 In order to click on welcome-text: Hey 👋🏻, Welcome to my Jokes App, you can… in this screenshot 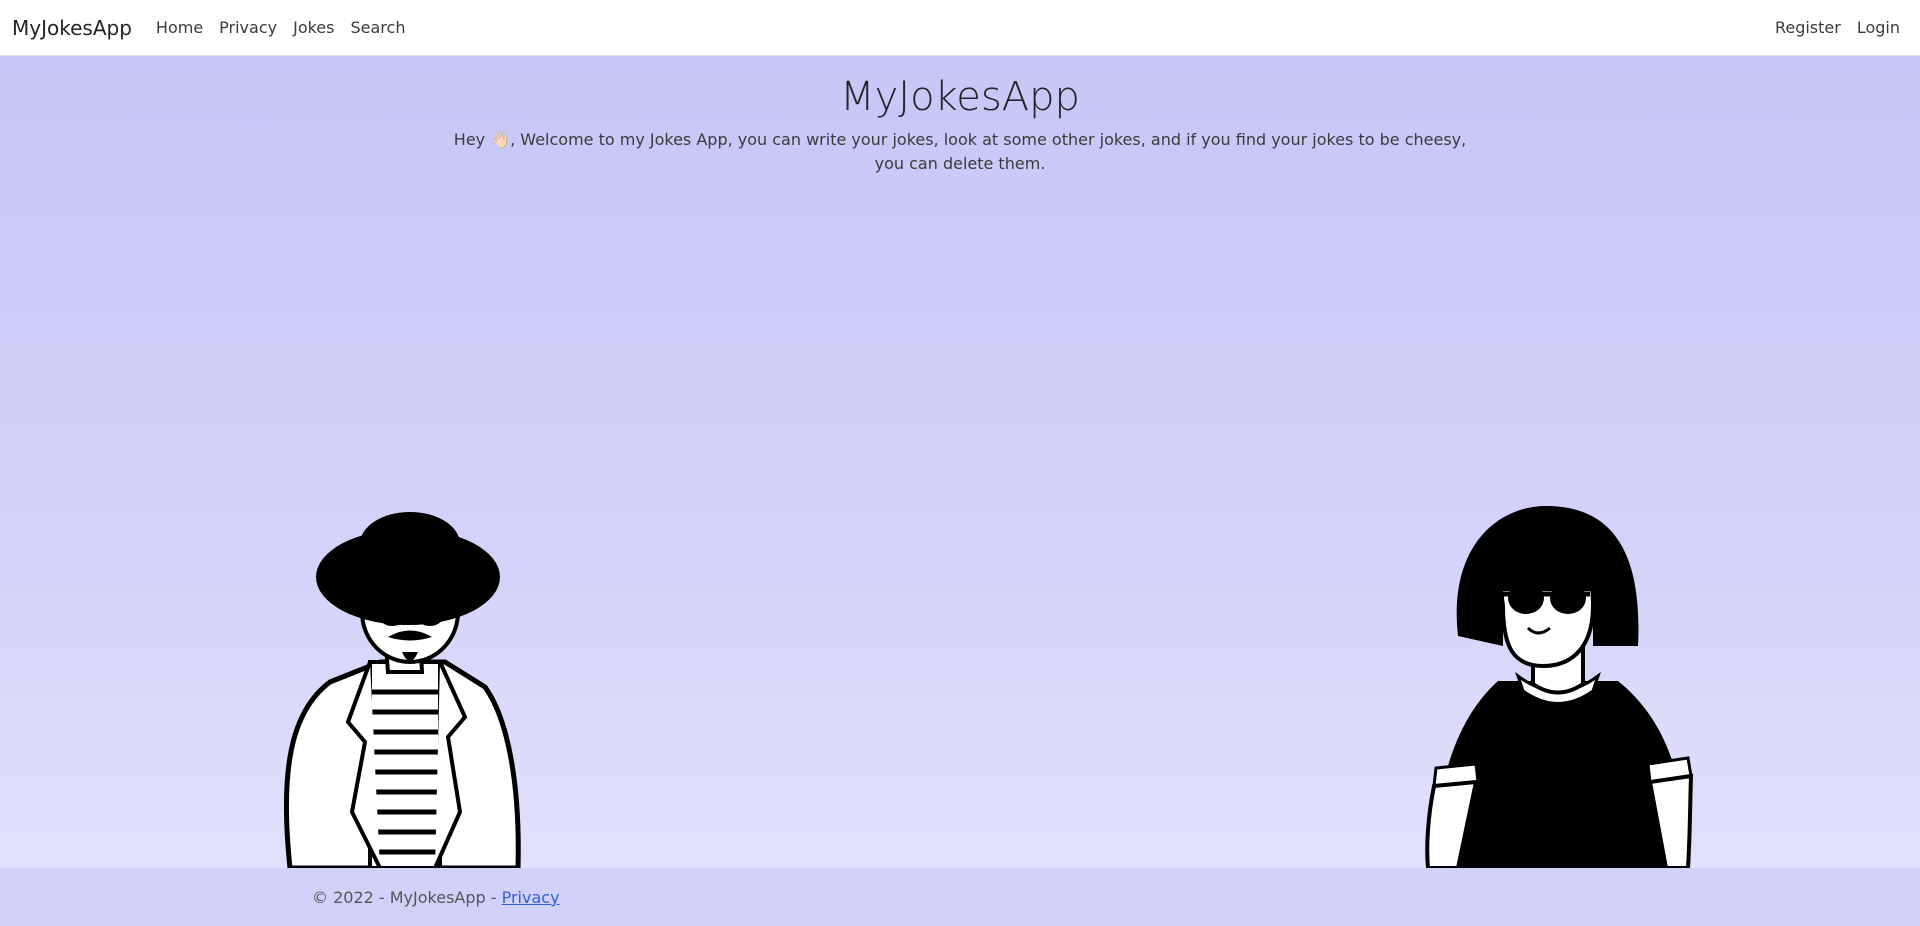, I will do `click(960, 151)`.